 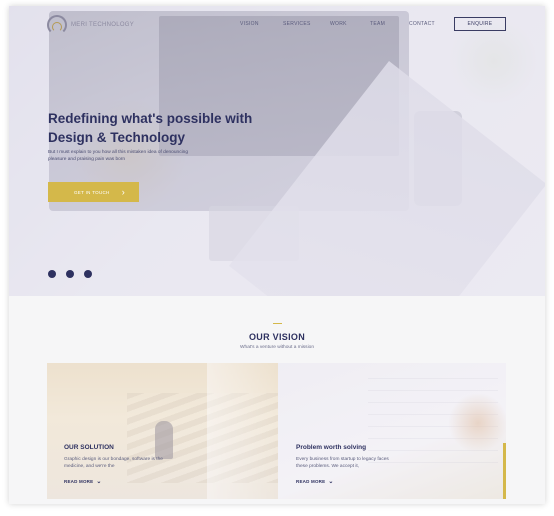 What do you see at coordinates (117, 137) in the screenshot?
I see `hero-title-line2: Design & Technology` at bounding box center [117, 137].